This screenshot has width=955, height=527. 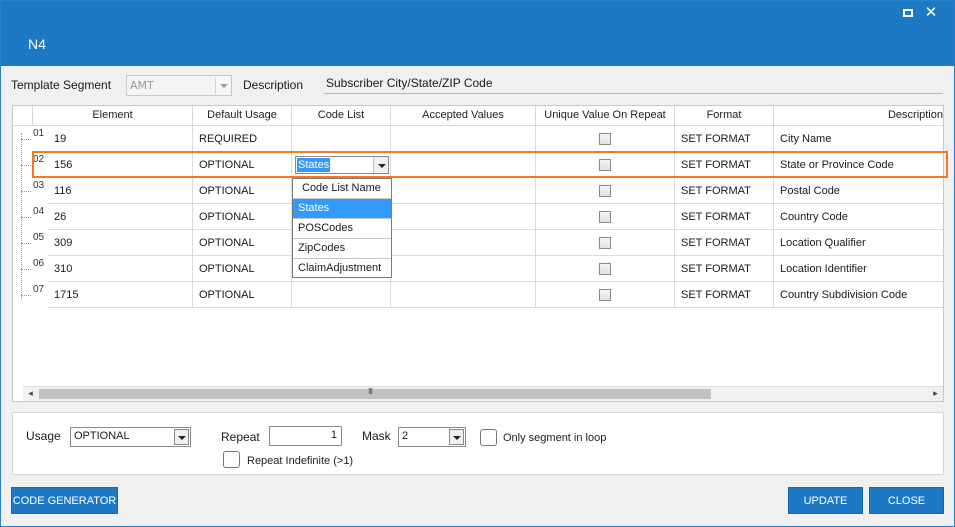 I want to click on usage-value: OPTIONAL, so click(x=102, y=436).